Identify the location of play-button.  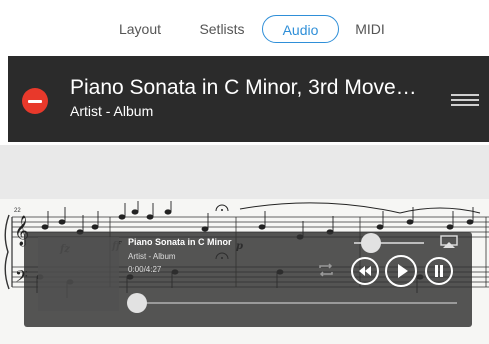
(401, 271).